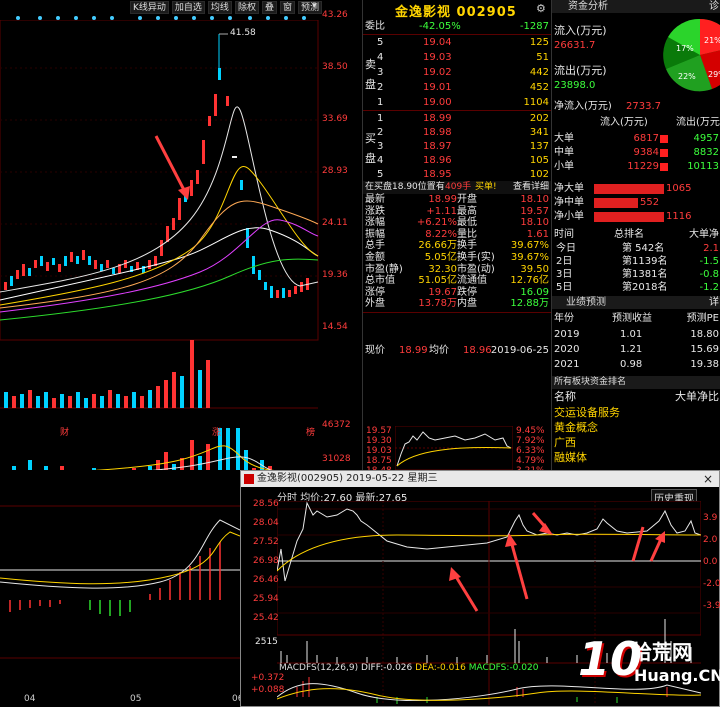  I want to click on toolbar-item-0: K线异动, so click(149, 7).